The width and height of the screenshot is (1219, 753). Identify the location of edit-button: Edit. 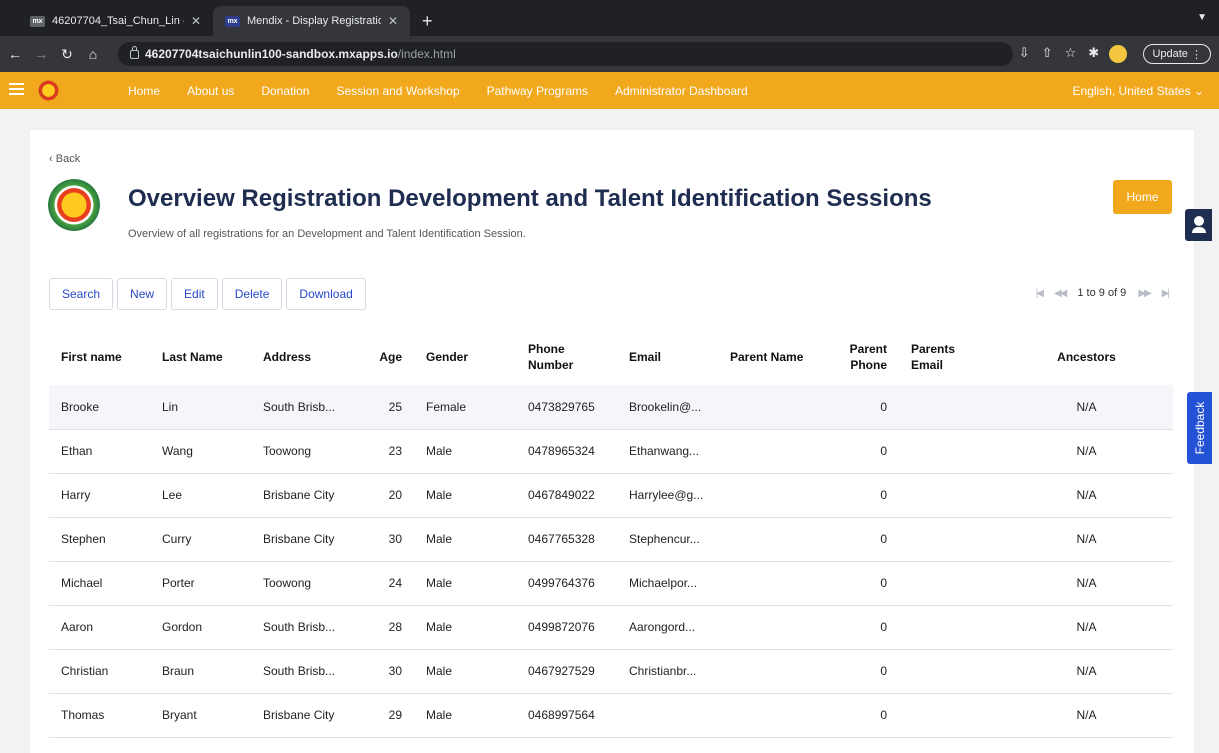
(194, 294).